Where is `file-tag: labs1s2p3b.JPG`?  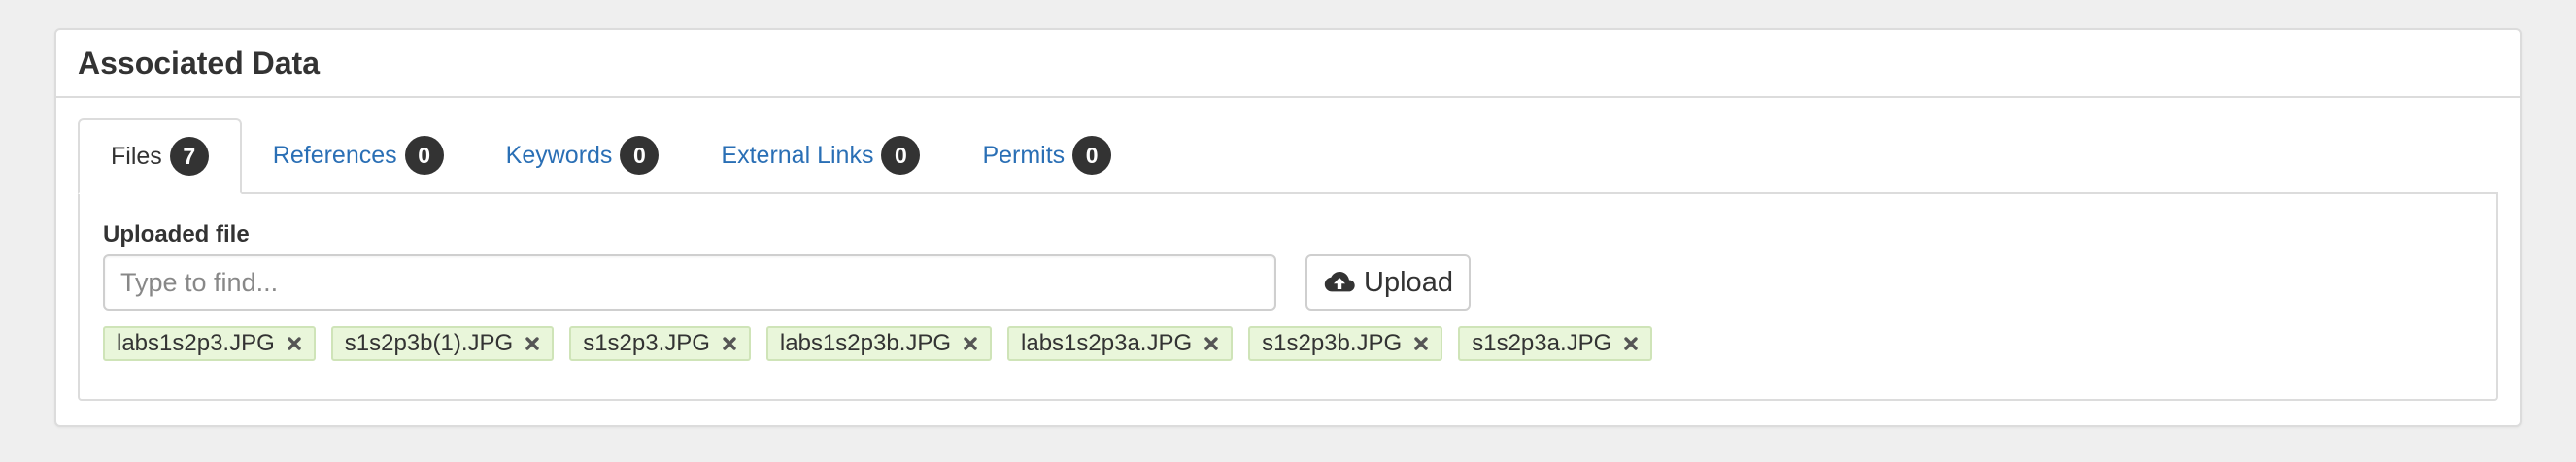
file-tag: labs1s2p3b.JPG is located at coordinates (879, 343).